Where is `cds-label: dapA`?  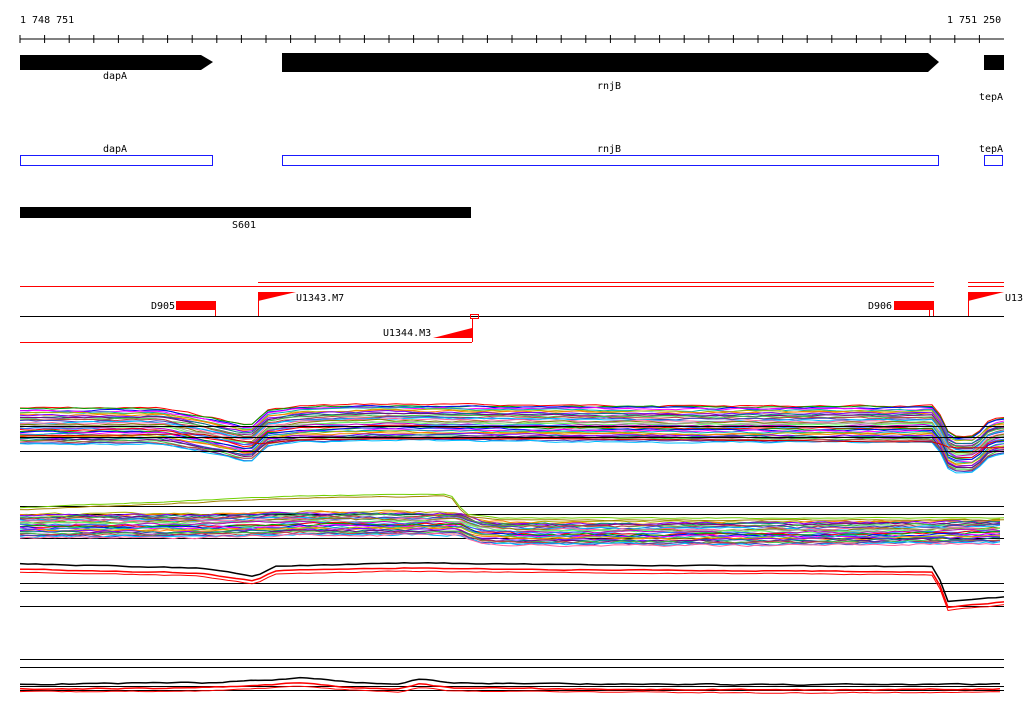 cds-label: dapA is located at coordinates (115, 149).